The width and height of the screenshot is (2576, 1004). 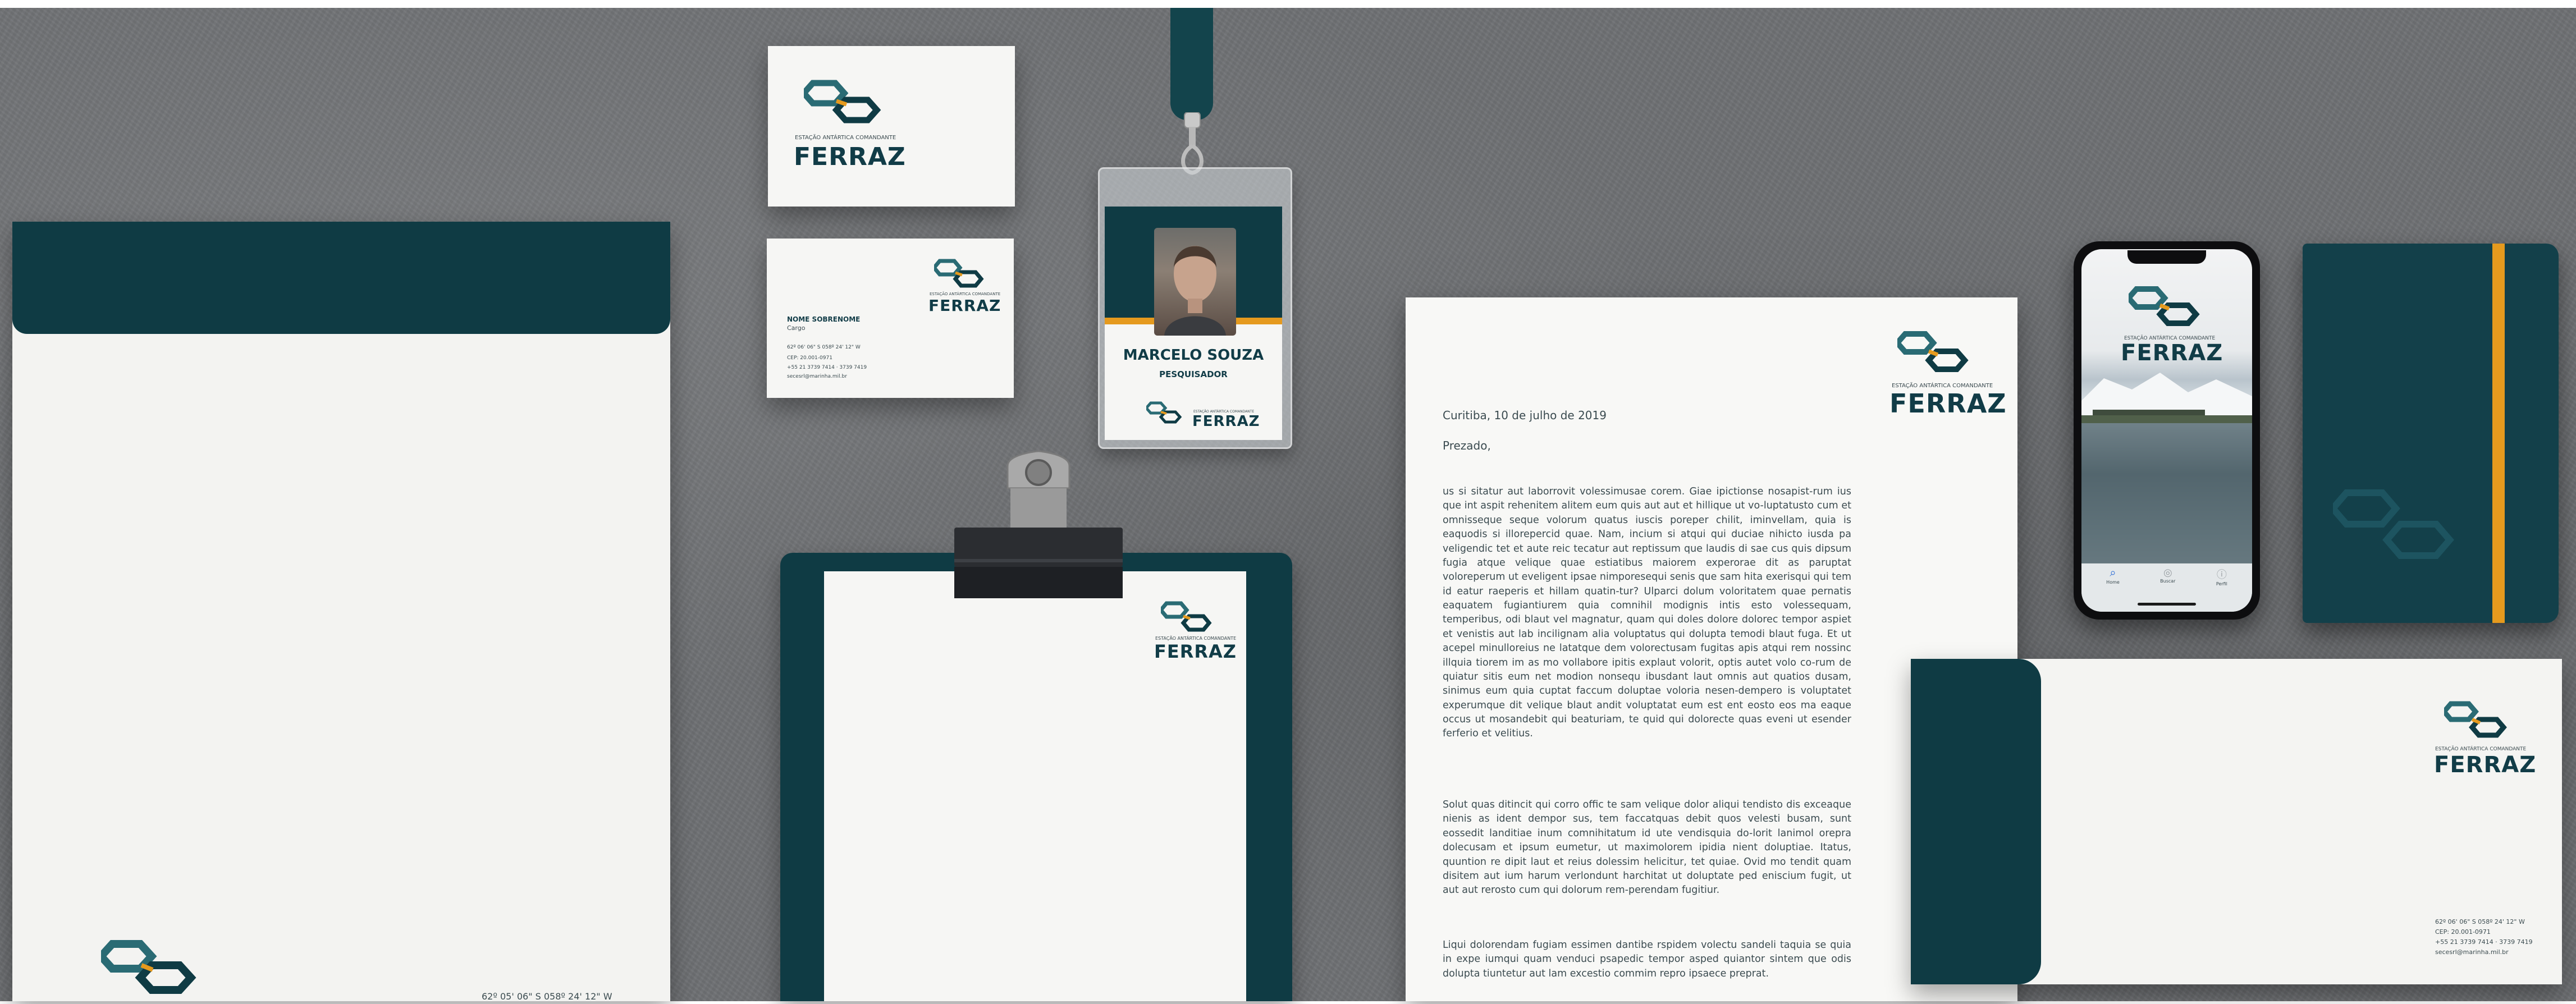 I want to click on dl-envelope-phone: +55 21 3739 7414 · 3739 7419, so click(x=2484, y=942).